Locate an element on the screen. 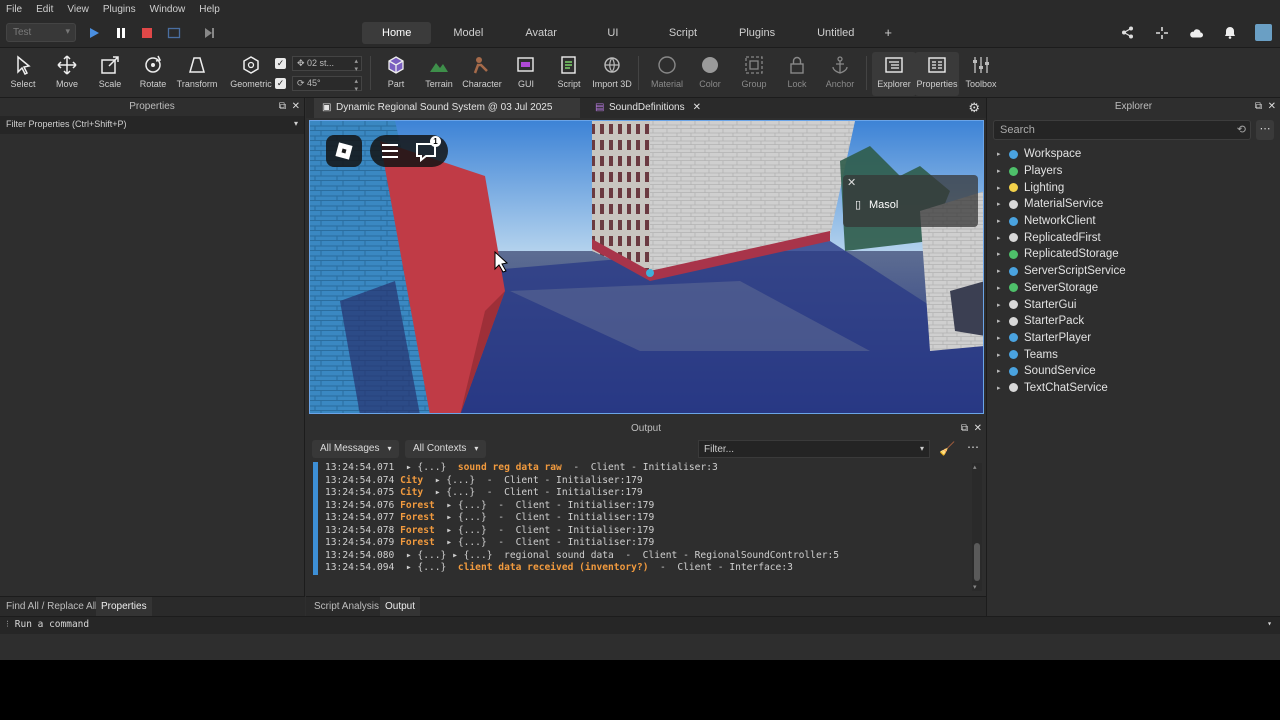  scroll-up-icon: ▴ is located at coordinates (975, 467).